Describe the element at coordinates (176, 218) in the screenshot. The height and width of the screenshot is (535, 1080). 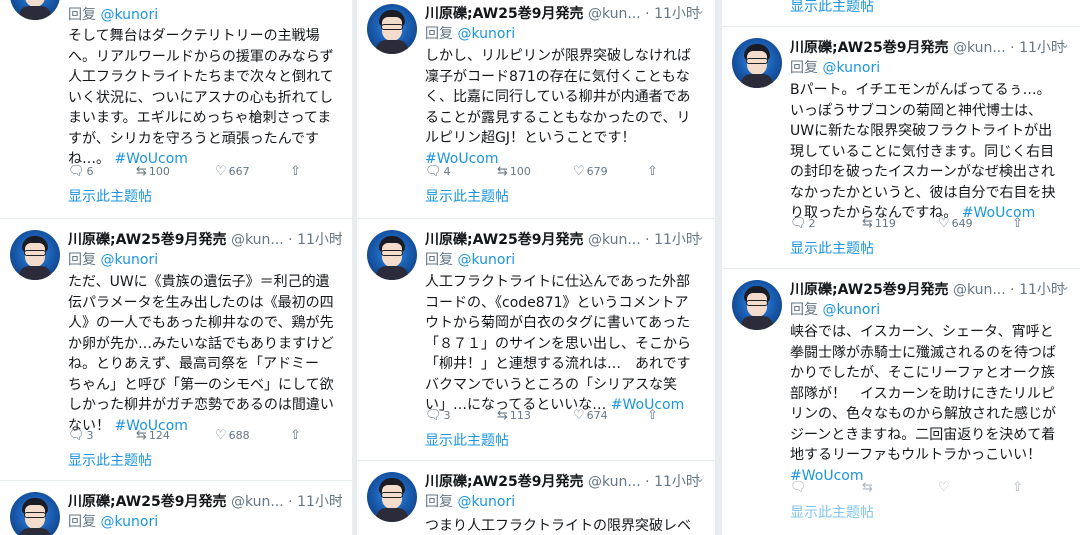
I see `divider` at that location.